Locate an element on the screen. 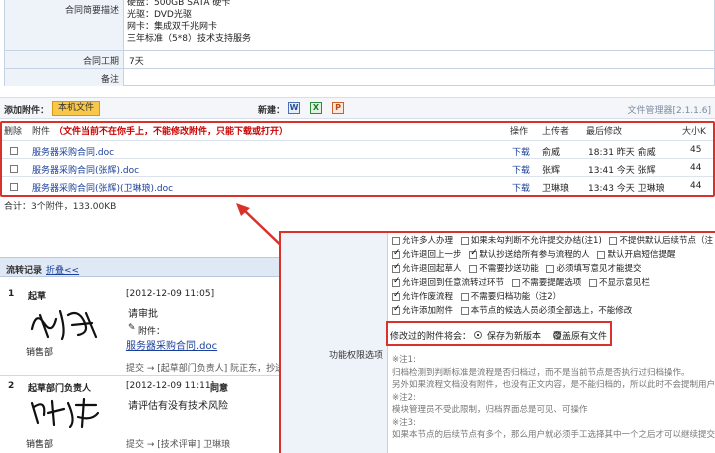 This screenshot has height=453, width=715. option-label: 允许退回起草人 is located at coordinates (432, 269).